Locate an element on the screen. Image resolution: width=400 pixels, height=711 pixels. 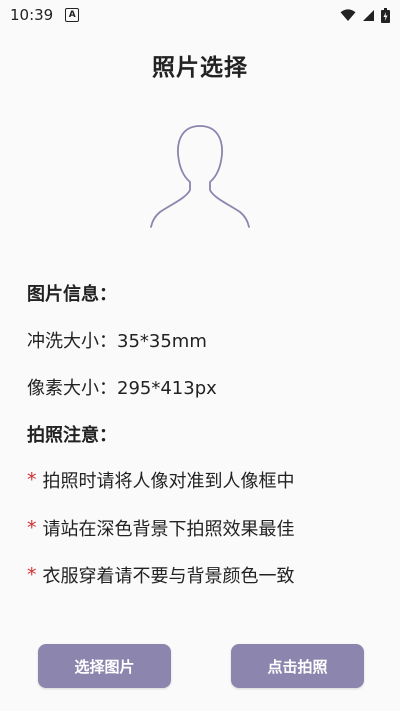
print-size-value: 35*35mm is located at coordinates (162, 341).